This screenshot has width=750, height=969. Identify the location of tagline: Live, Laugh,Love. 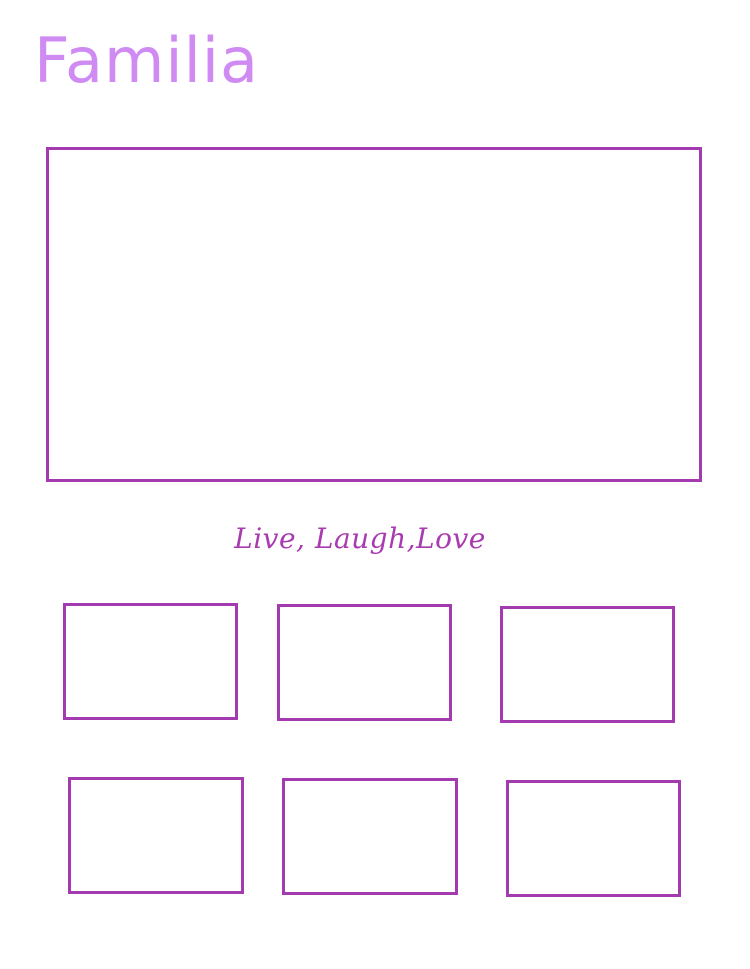
(360, 538).